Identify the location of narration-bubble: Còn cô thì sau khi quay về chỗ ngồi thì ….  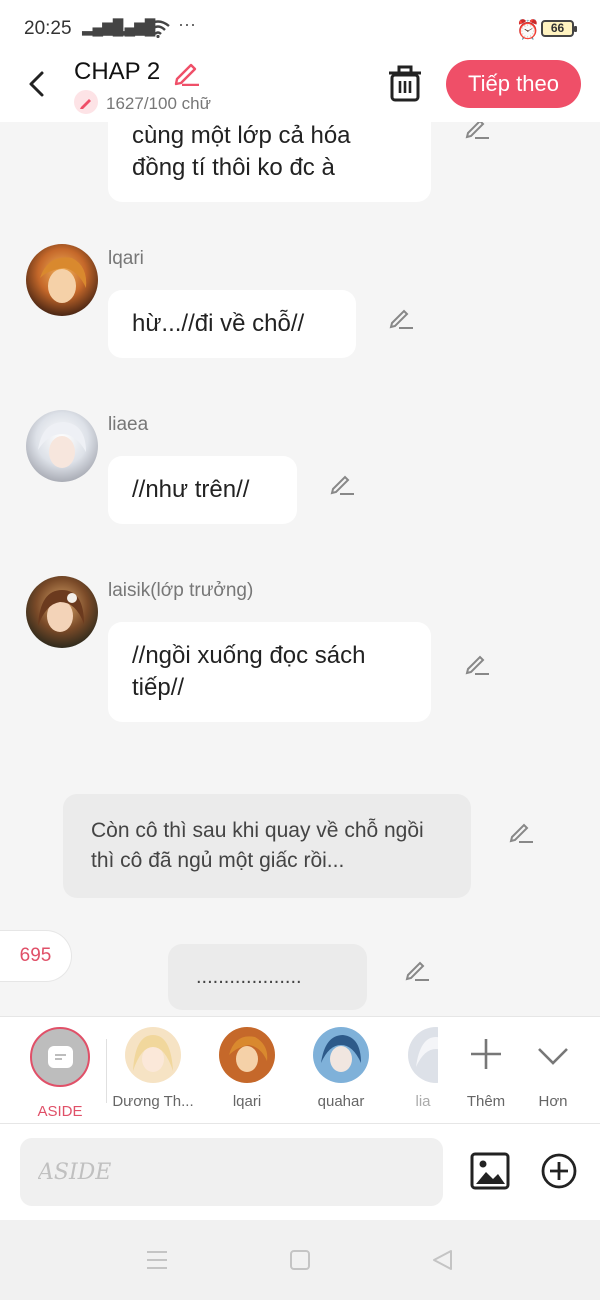
(267, 846).